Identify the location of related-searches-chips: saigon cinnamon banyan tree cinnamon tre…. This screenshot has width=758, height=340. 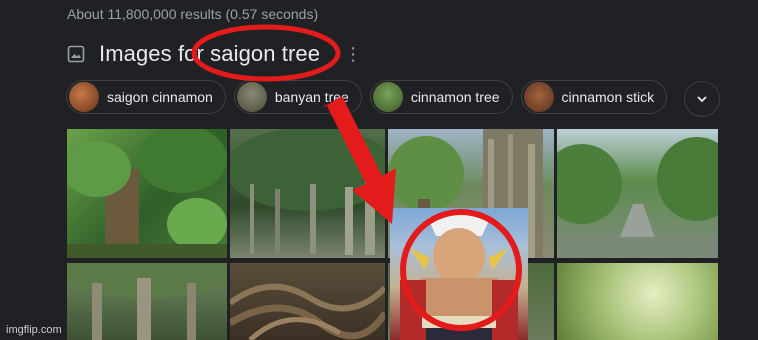
(367, 97).